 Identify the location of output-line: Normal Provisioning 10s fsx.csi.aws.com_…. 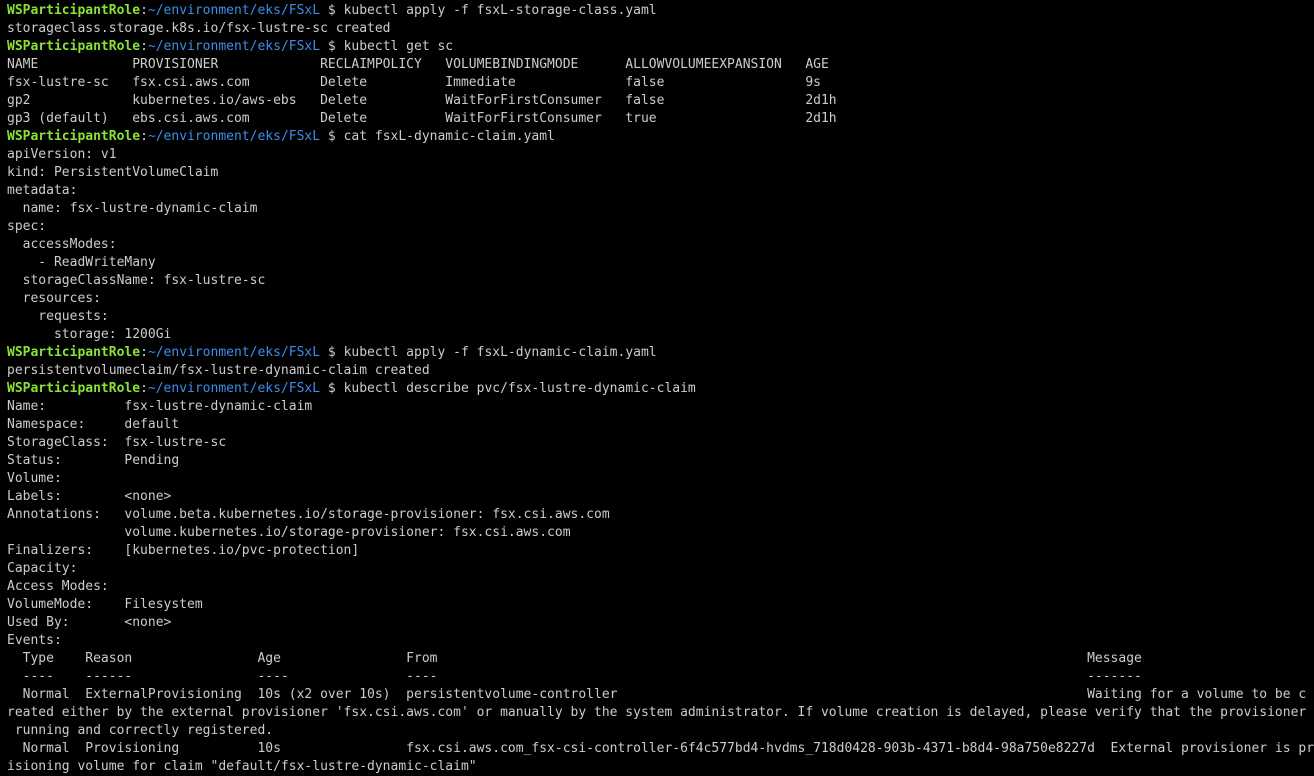
(660, 749).